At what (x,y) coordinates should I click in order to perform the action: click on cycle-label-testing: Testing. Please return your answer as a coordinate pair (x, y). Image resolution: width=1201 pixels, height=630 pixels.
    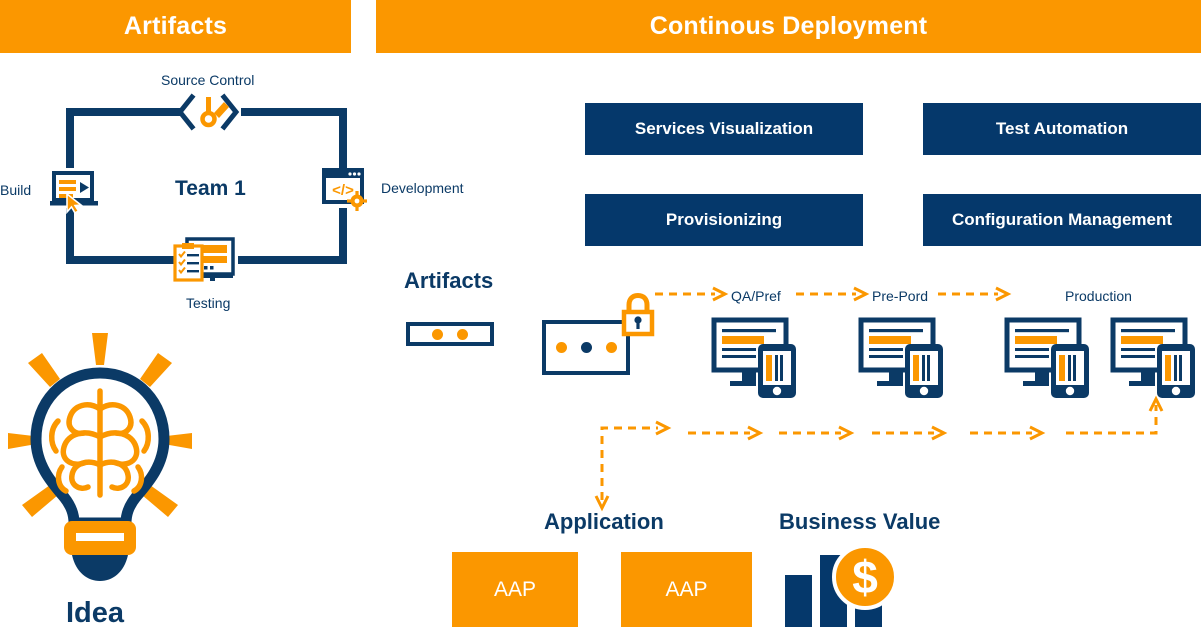
    Looking at the image, I should click on (208, 303).